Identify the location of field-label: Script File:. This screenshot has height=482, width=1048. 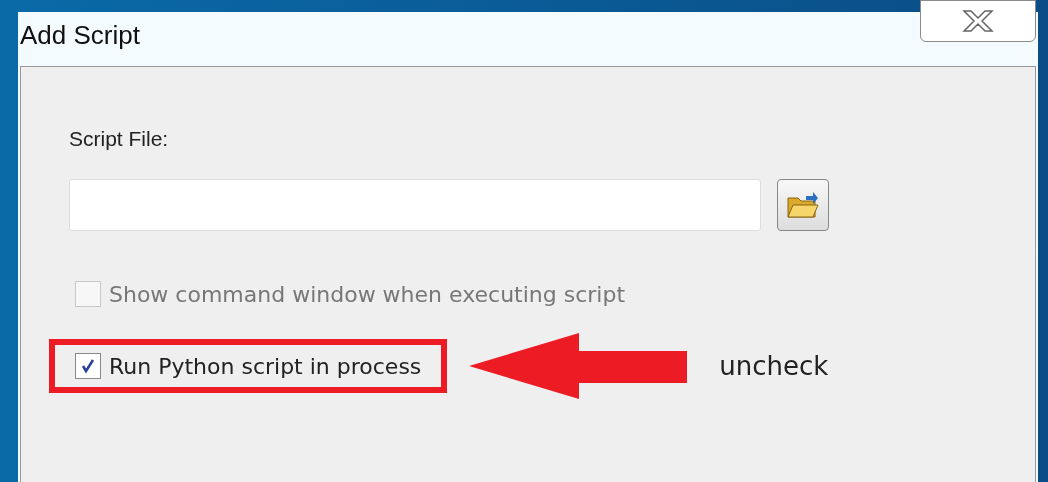
(119, 139).